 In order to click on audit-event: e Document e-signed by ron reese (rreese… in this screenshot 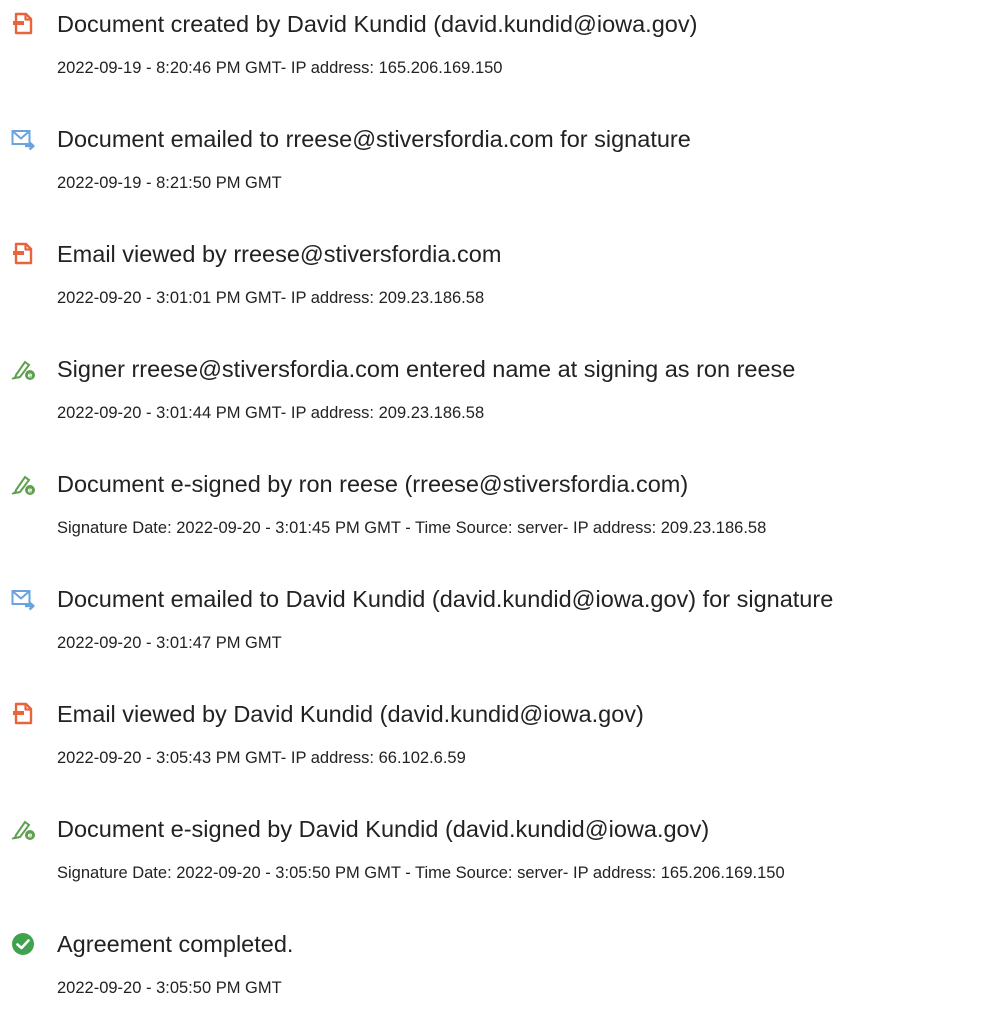, I will do `click(500, 510)`.